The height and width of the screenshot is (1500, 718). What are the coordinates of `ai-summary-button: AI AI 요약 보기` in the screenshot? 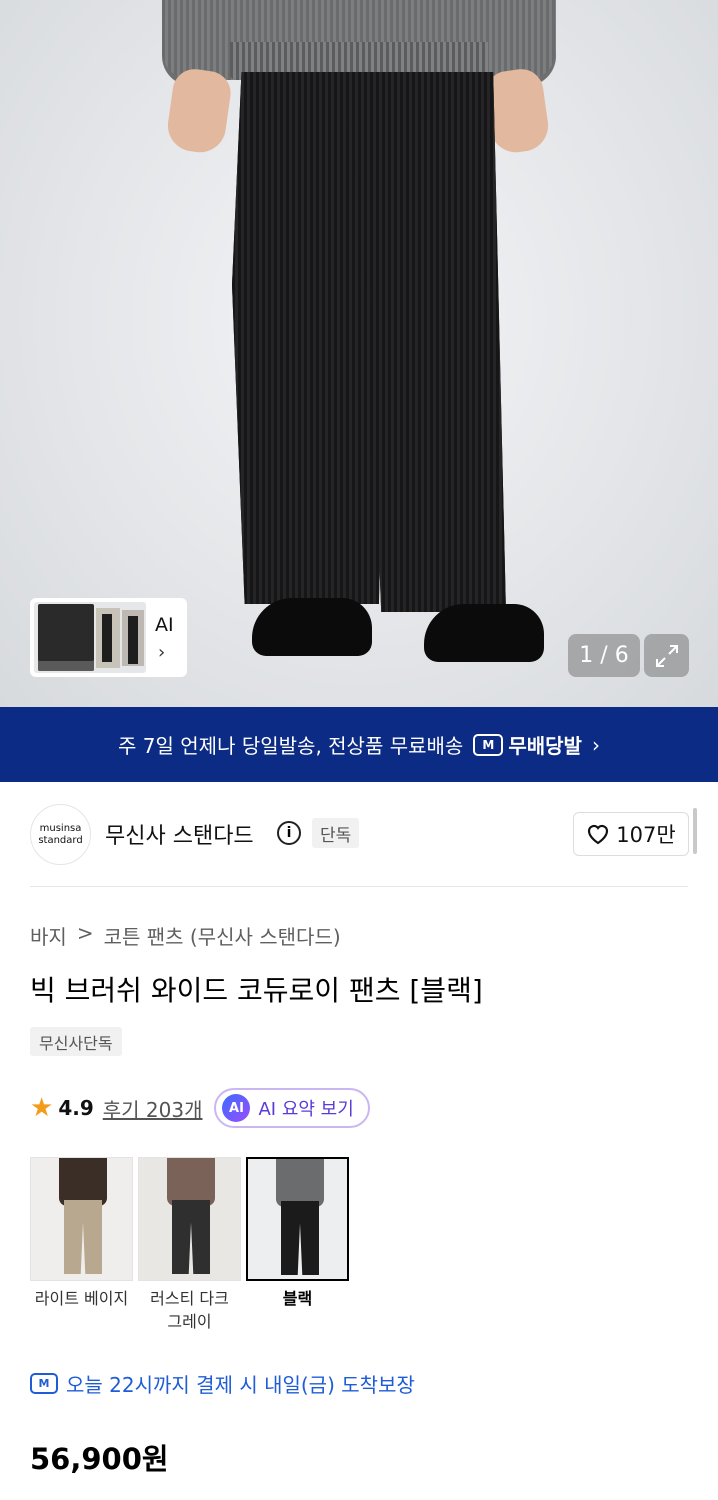 It's located at (292, 1108).